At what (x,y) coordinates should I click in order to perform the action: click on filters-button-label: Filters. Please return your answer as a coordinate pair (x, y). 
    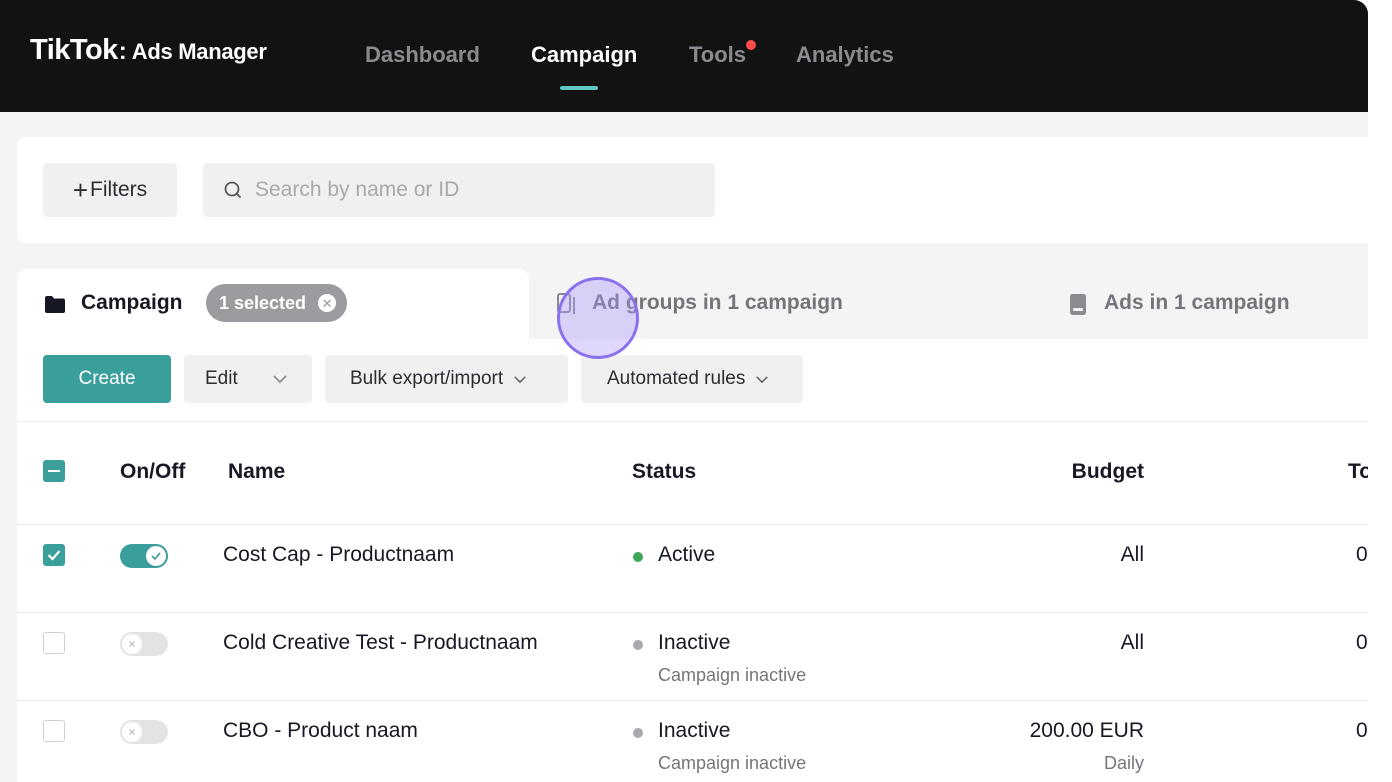
    Looking at the image, I should click on (119, 189).